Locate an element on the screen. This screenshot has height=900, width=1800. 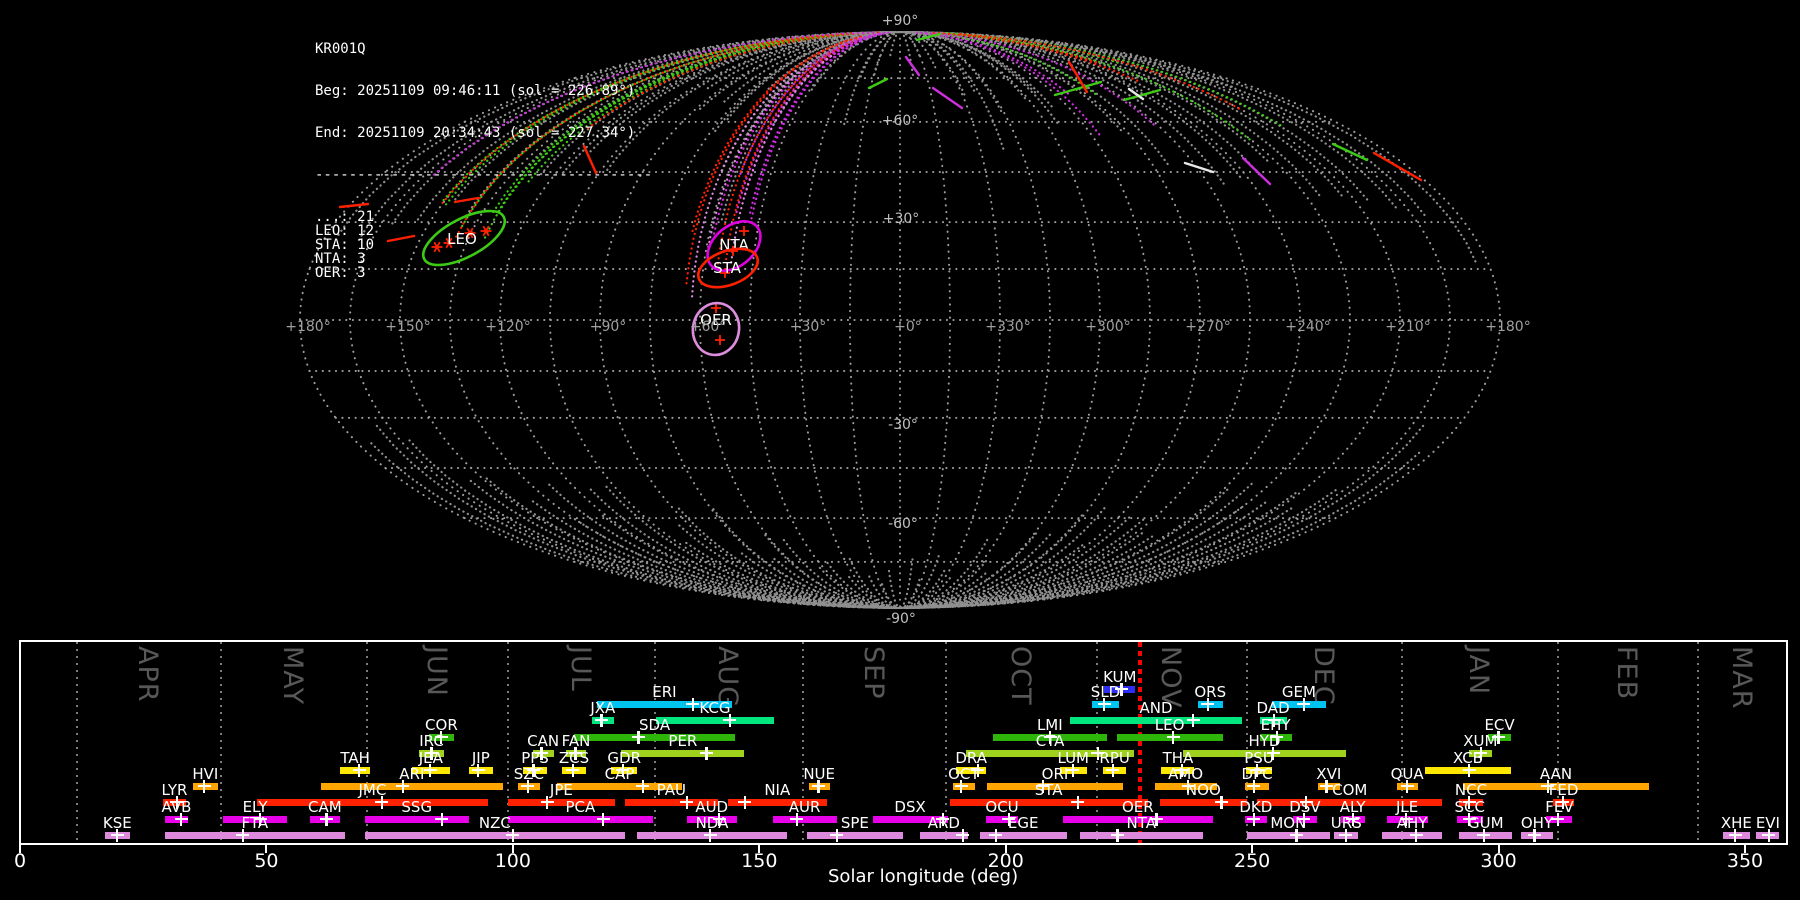
longitude-label: +120° is located at coordinates (507, 327).